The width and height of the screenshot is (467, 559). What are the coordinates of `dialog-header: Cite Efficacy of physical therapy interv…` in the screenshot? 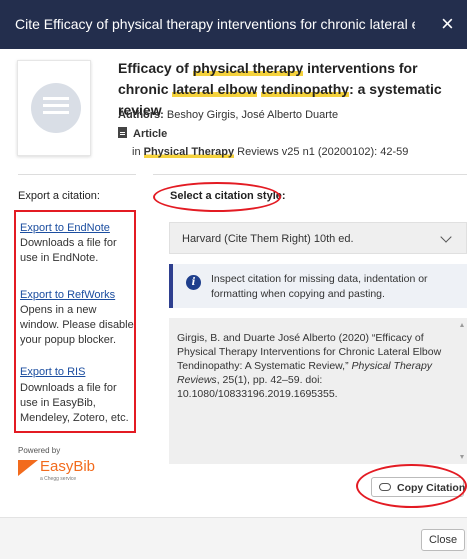 It's located at (233, 24).